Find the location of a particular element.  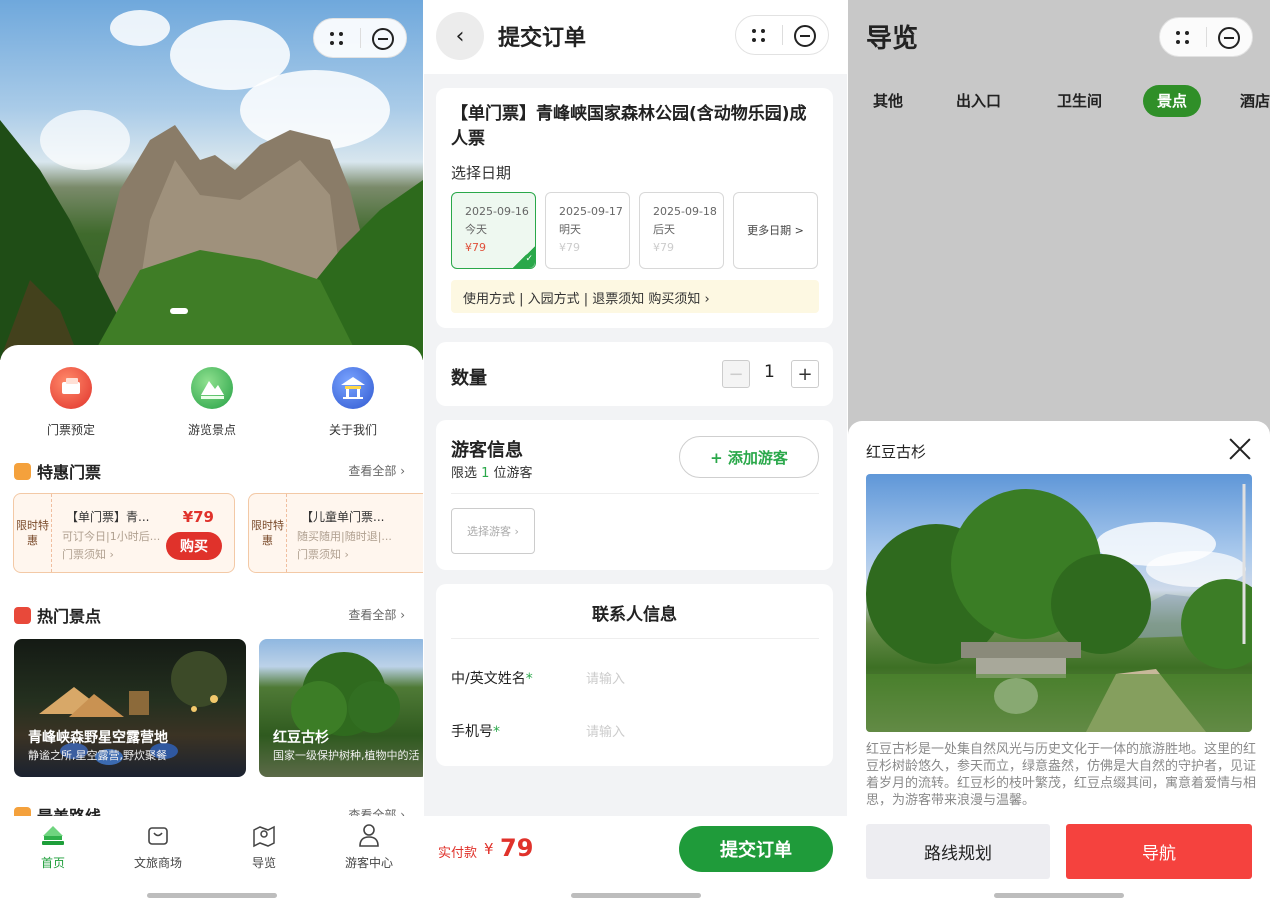

quick-entry-spots: 游览景点 is located at coordinates (212, 402).